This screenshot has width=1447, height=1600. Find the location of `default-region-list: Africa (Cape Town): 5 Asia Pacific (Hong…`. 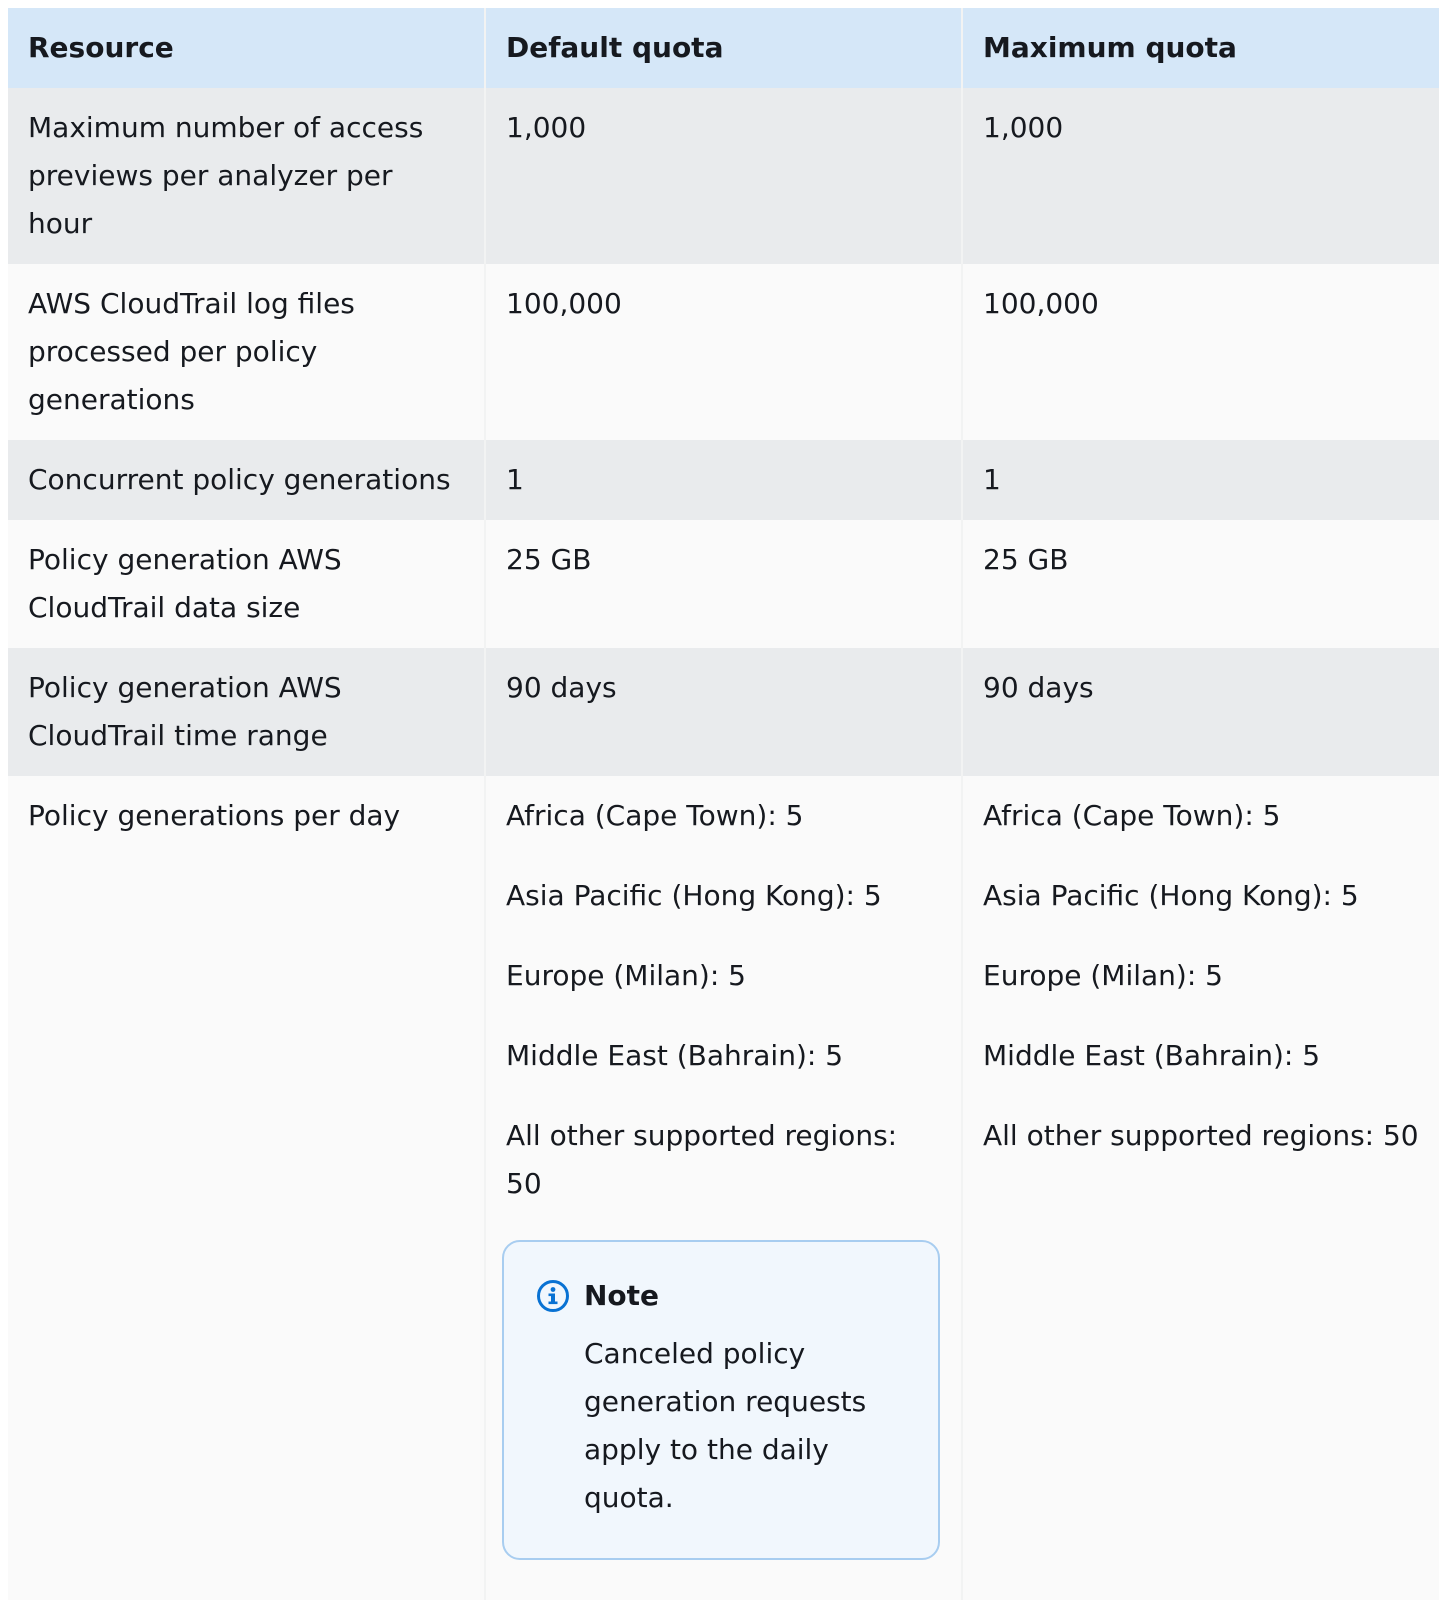

default-region-list: Africa (Cape Town): 5 Asia Pacific (Hong… is located at coordinates (723, 1000).